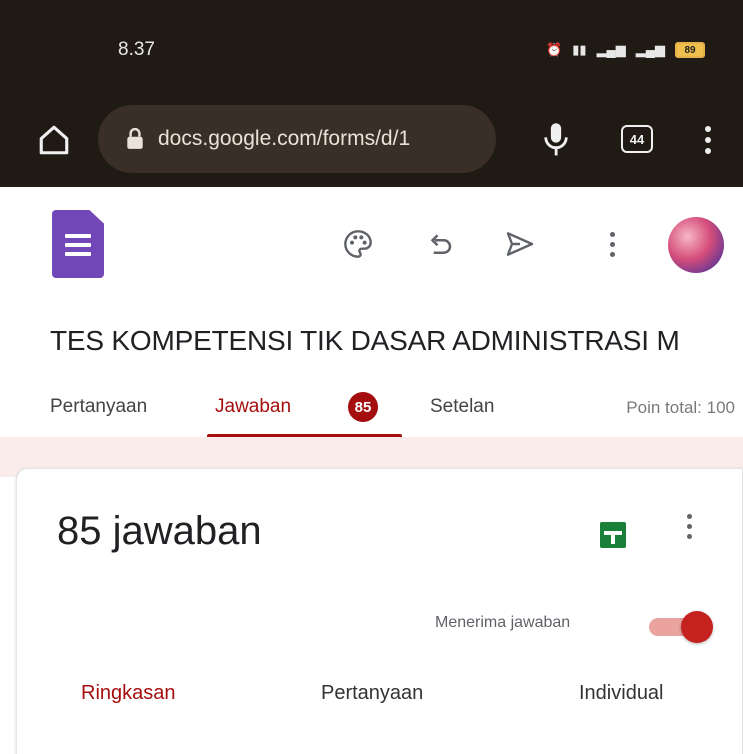 This screenshot has height=754, width=743. I want to click on undo-button, so click(440, 244).